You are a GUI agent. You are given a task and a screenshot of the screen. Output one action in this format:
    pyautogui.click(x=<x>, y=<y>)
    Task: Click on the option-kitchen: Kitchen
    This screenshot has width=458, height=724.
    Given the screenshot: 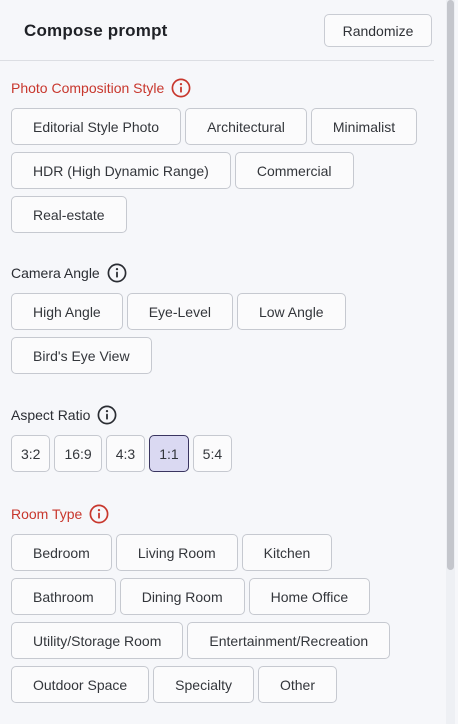 What is the action you would take?
    pyautogui.click(x=287, y=552)
    